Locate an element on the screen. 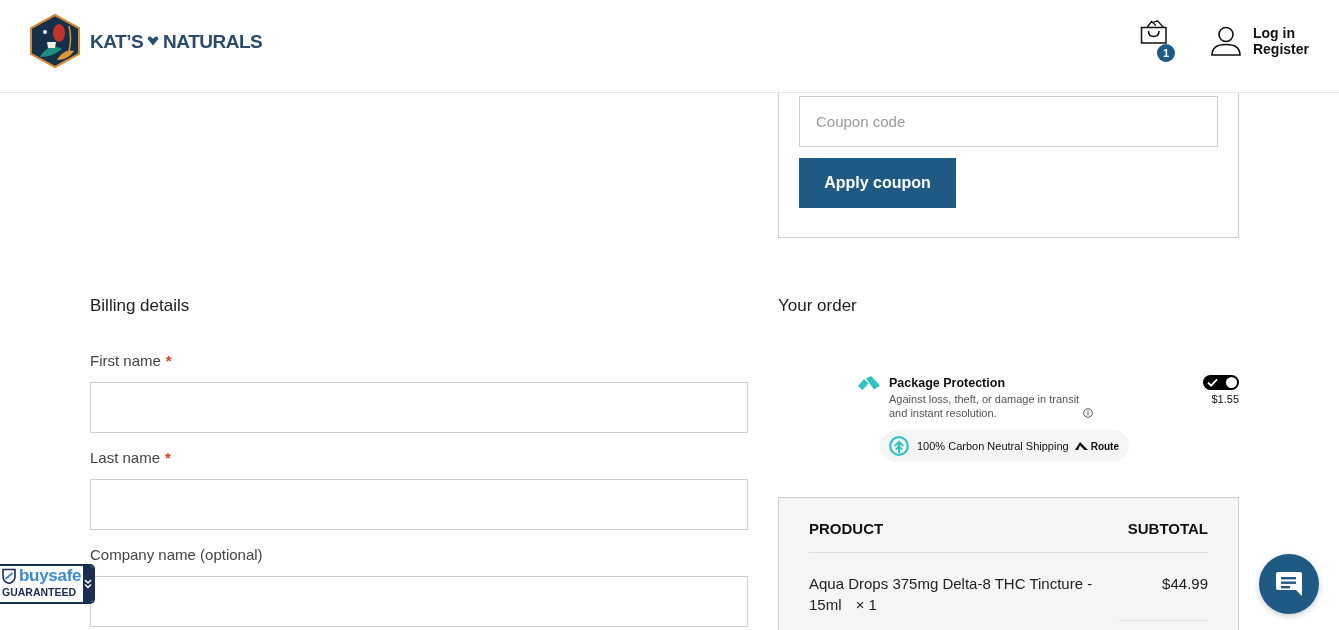 The image size is (1339, 630). account-link: Log in is located at coordinates (1280, 33).